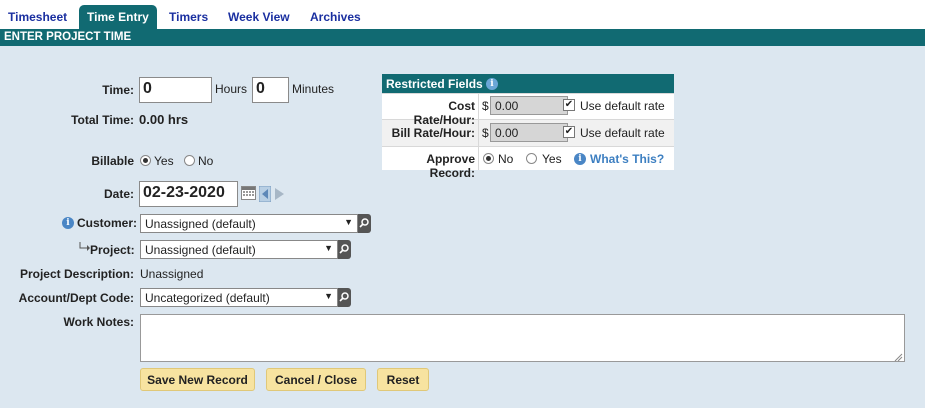 The height and width of the screenshot is (408, 925). I want to click on date-input: 02-23-2020, so click(188, 194).